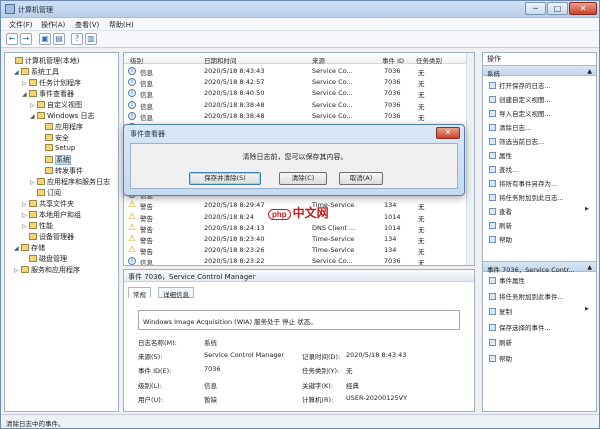 This screenshot has width=600, height=429. Describe the element at coordinates (225, 178) in the screenshot. I see `save-and-clear-button: 保存并清除(S)` at that location.